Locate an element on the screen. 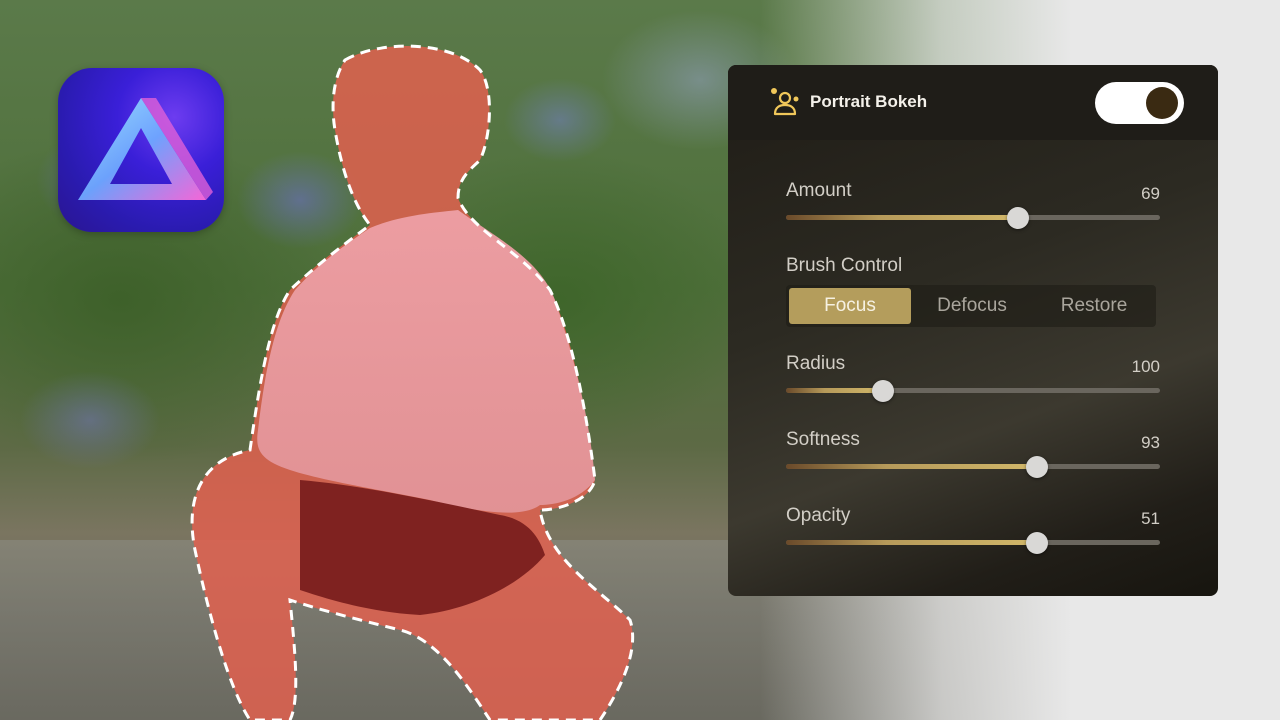 The width and height of the screenshot is (1280, 720). softness-slider-thumb is located at coordinates (1036, 466).